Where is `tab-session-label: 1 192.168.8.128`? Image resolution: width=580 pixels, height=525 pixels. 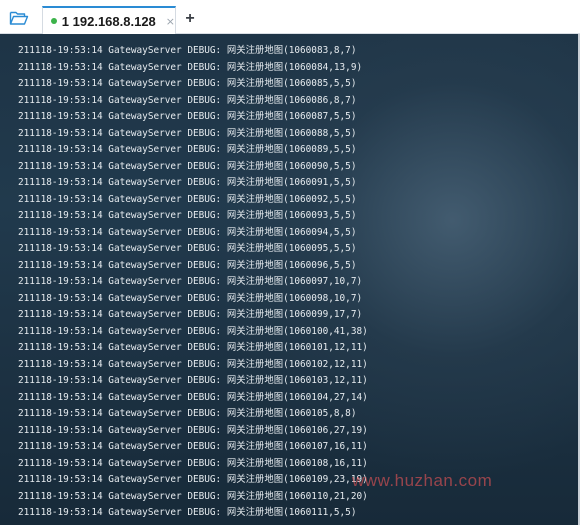
tab-session-label: 1 192.168.8.128 is located at coordinates (108, 21).